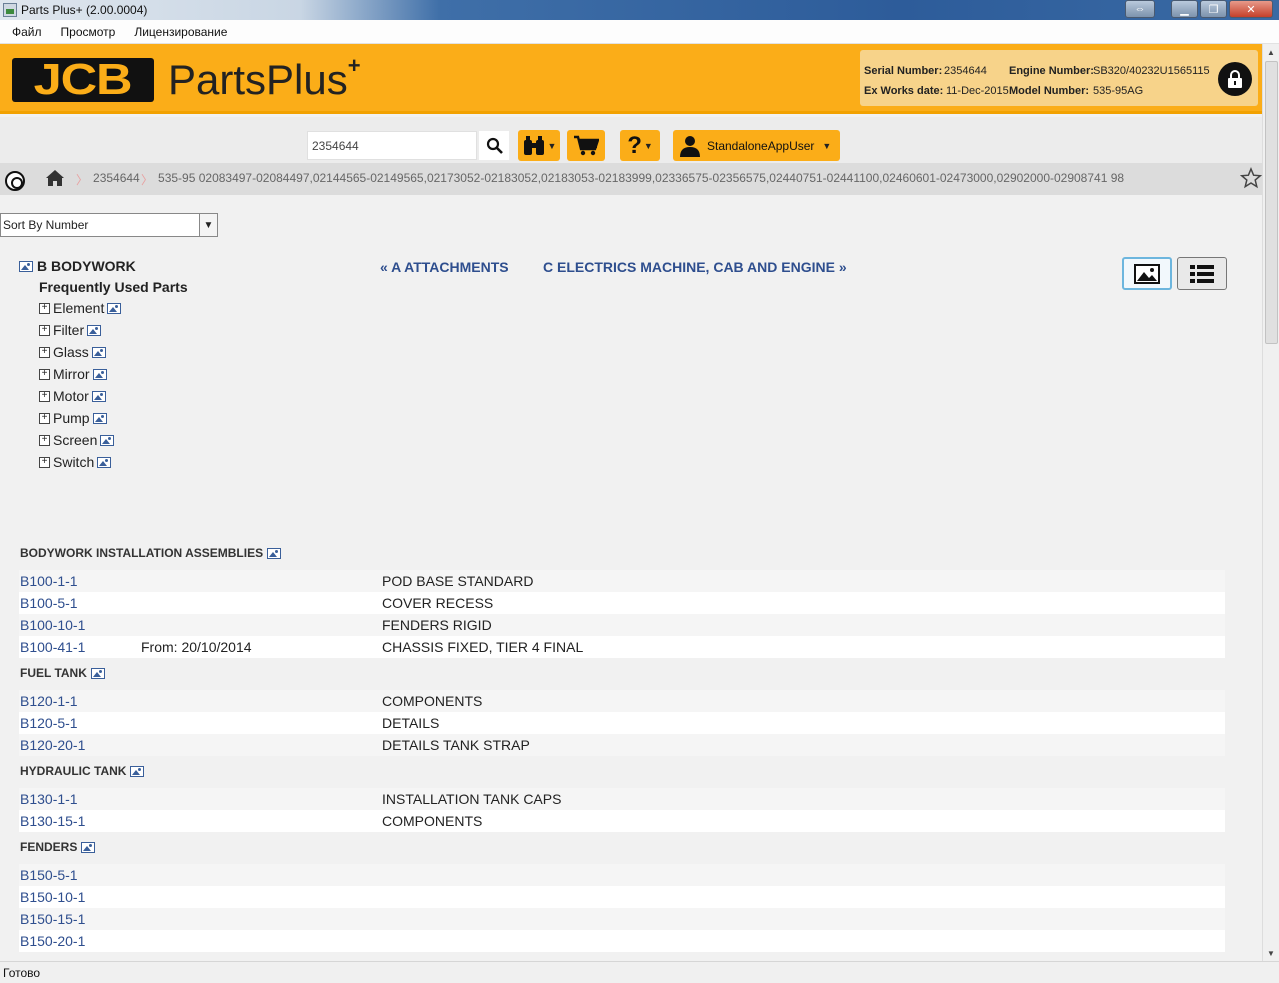 This screenshot has width=1279, height=983. Describe the element at coordinates (1213, 9) in the screenshot. I see `maximize-button: ❐` at that location.